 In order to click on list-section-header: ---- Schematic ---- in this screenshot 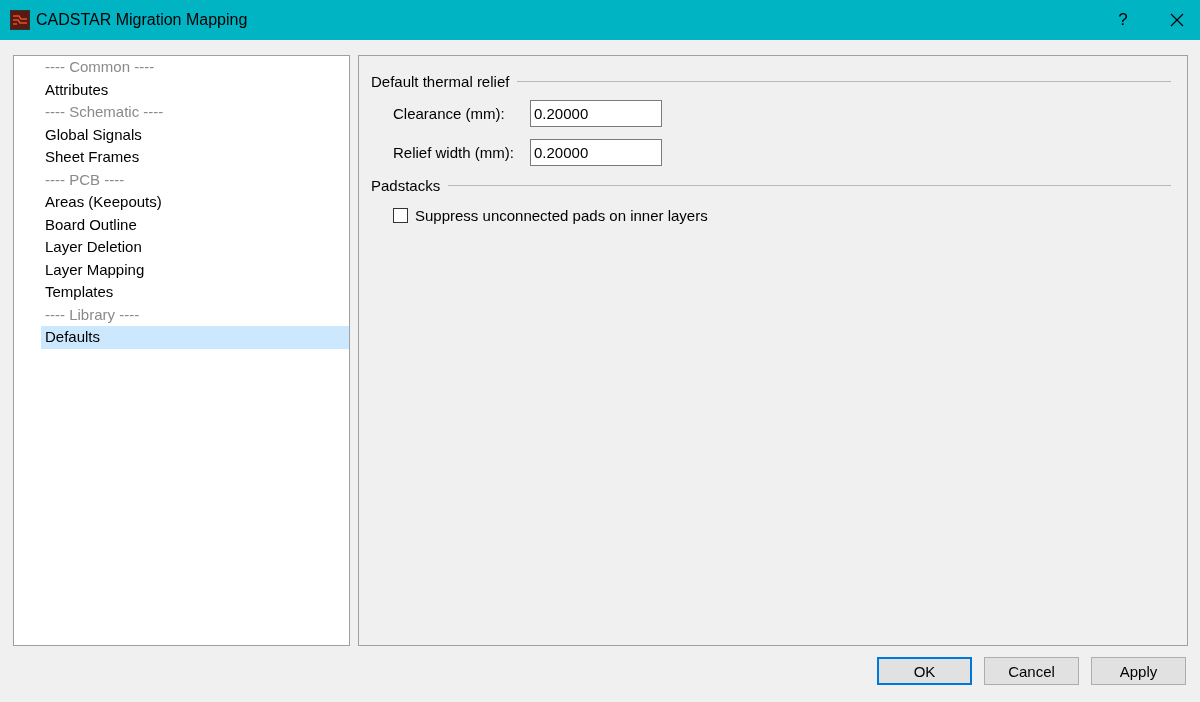, I will do `click(104, 112)`.